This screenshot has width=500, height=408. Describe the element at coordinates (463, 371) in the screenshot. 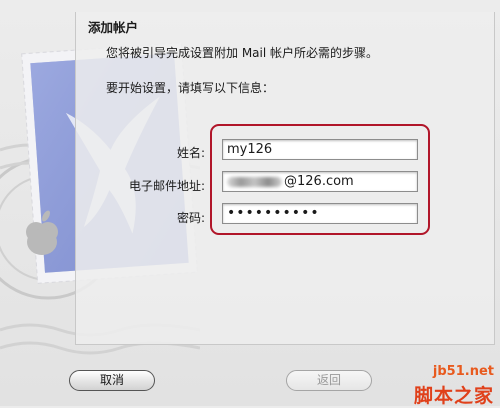

I see `watermark-url: jb51.net` at that location.